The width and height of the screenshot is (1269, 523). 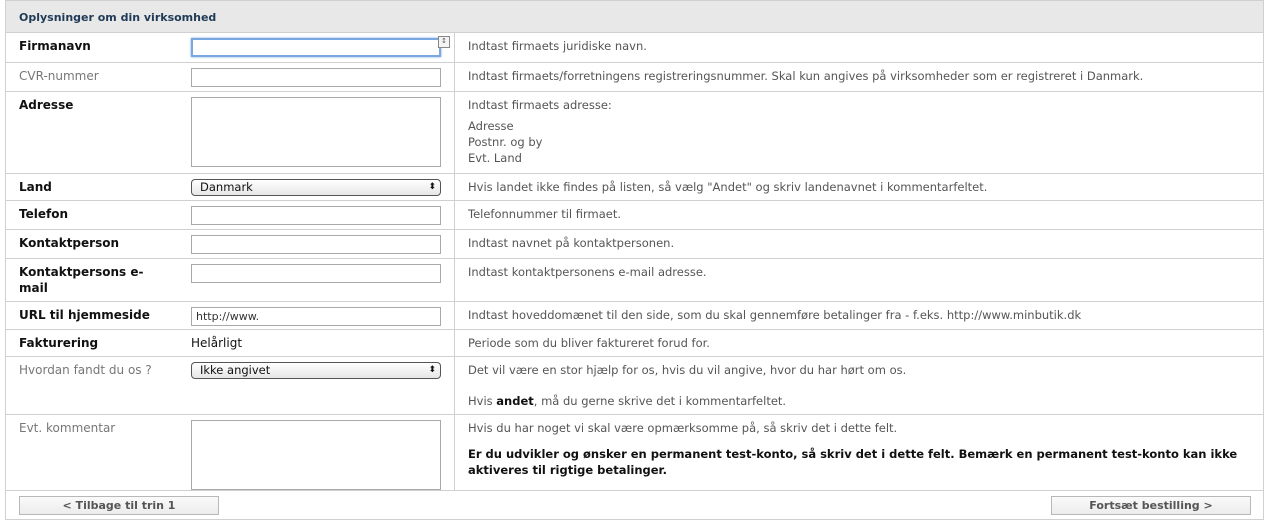 What do you see at coordinates (316, 132) in the screenshot?
I see `address-textarea` at bounding box center [316, 132].